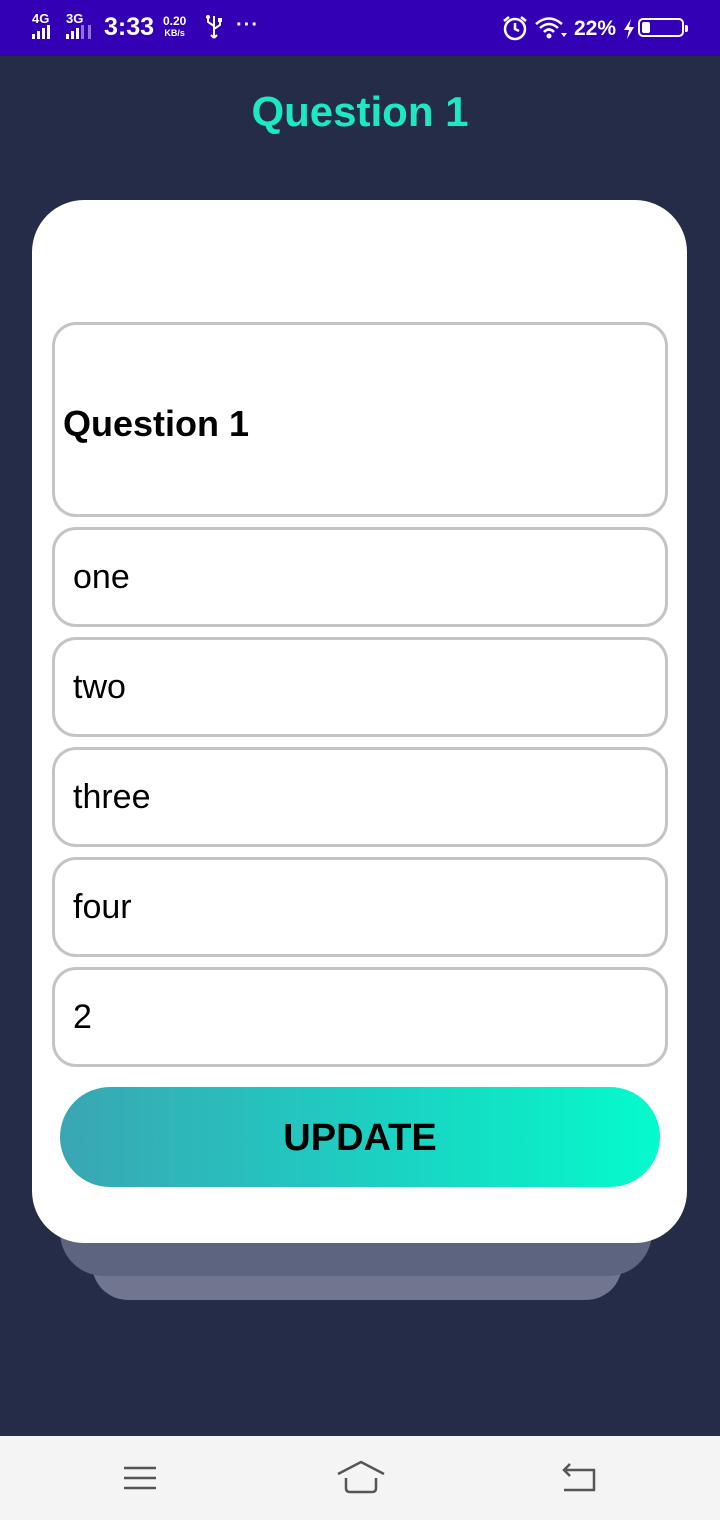  What do you see at coordinates (156, 423) in the screenshot?
I see `question-text: Question 1` at bounding box center [156, 423].